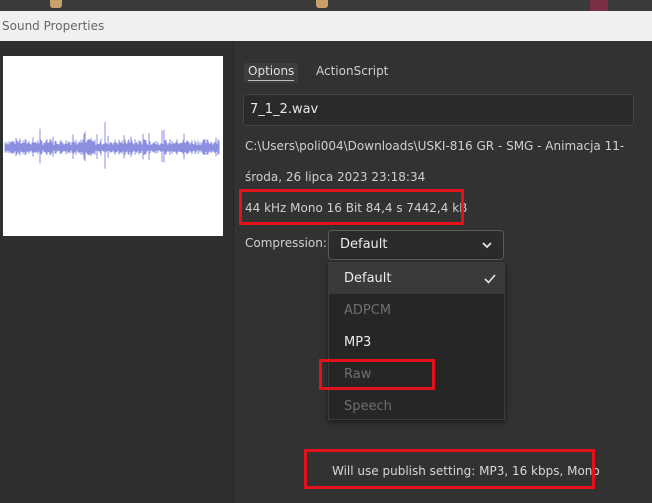 This screenshot has height=503, width=652. I want to click on checkmark-icon, so click(490, 278).